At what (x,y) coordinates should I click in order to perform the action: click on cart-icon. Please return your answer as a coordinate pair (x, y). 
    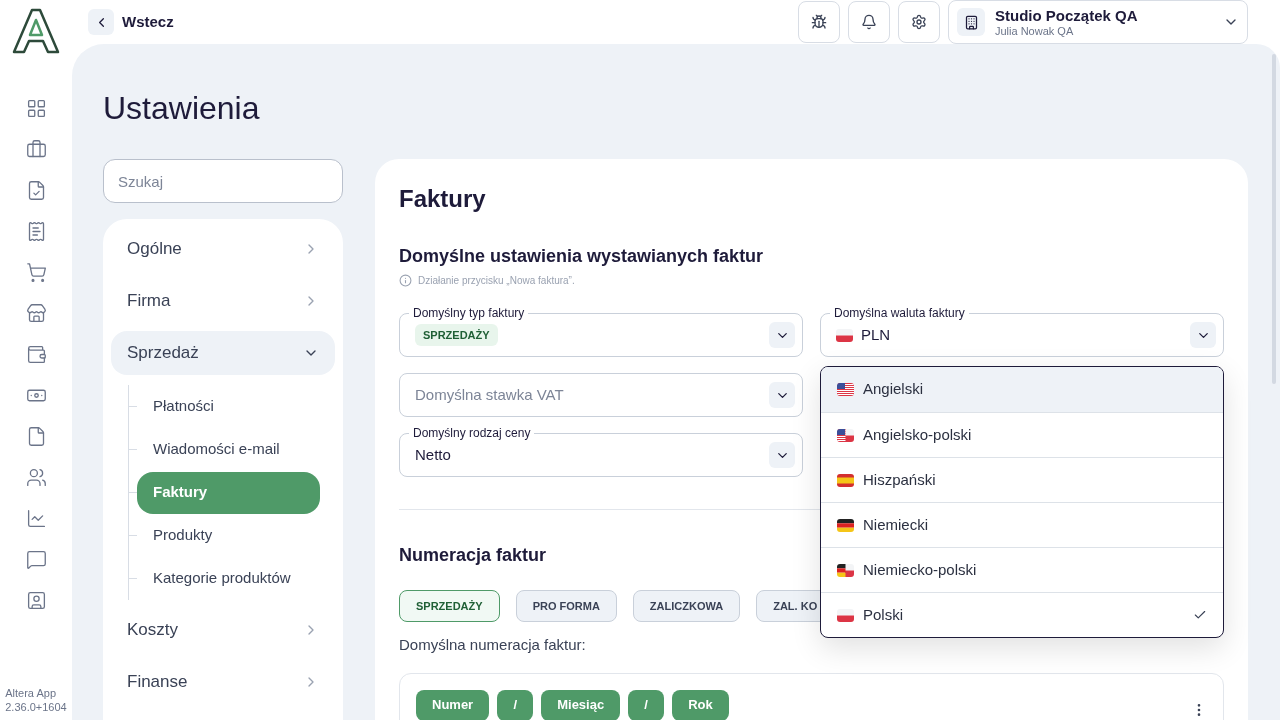
    Looking at the image, I should click on (36, 272).